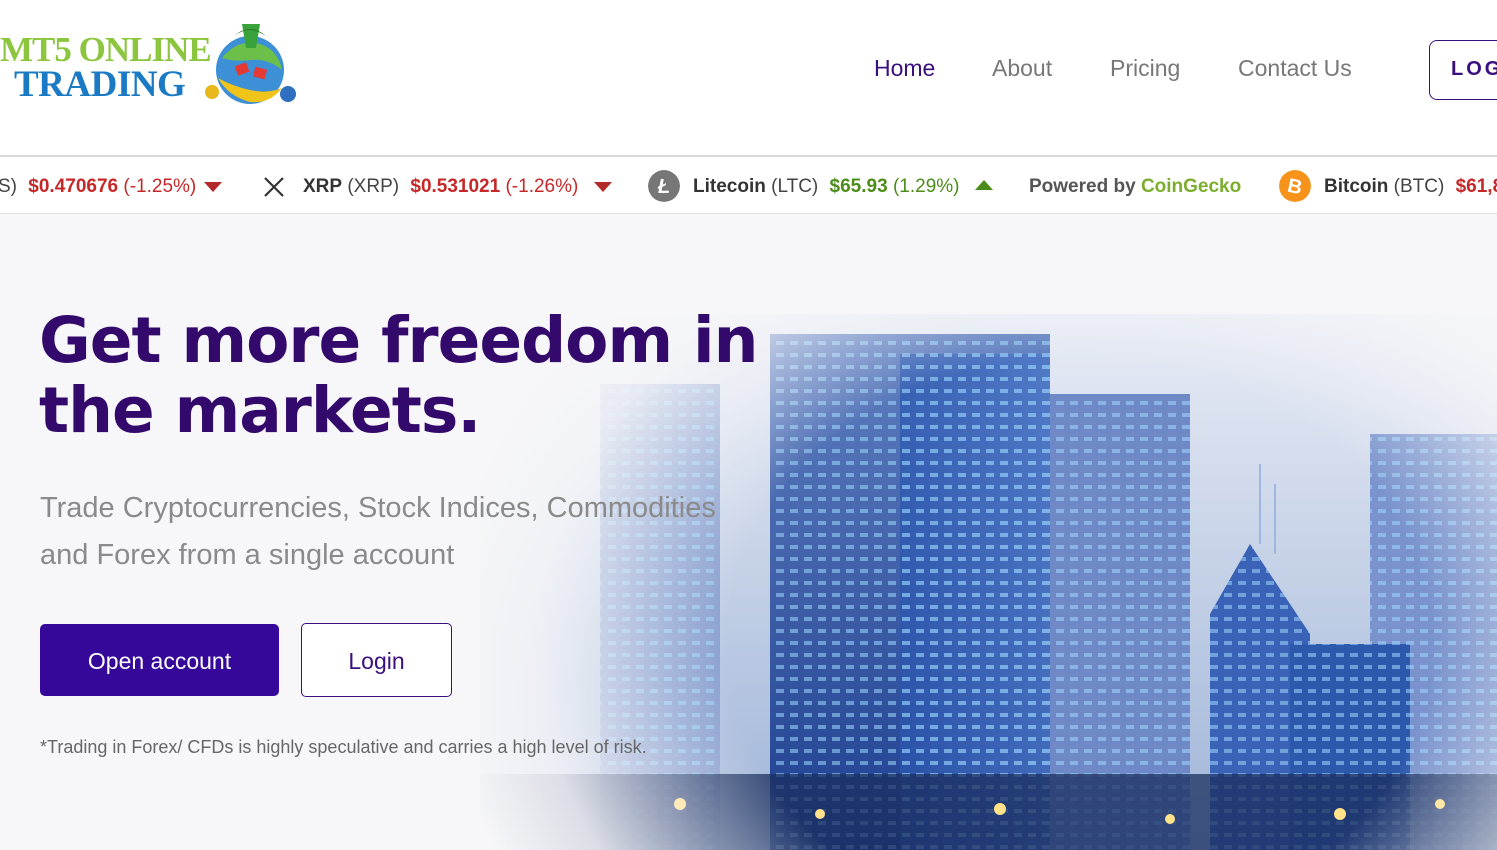  I want to click on header-login-label: LOG, so click(1474, 69).